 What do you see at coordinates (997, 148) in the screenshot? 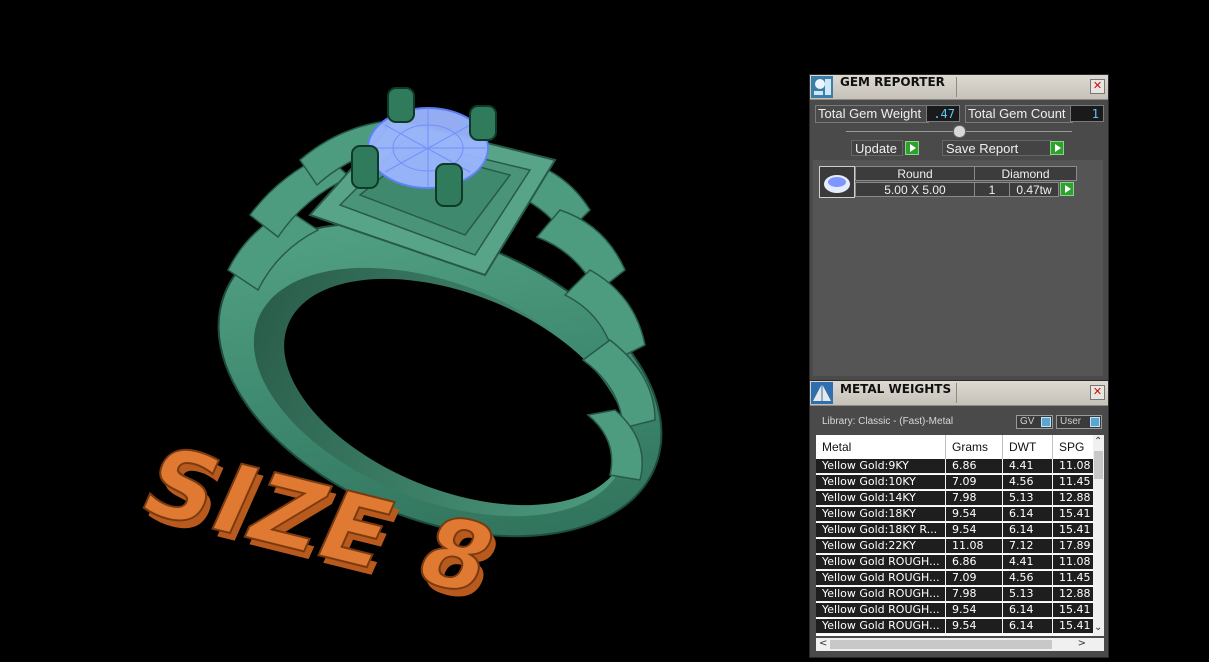
I see `save-report-button: Save Report` at bounding box center [997, 148].